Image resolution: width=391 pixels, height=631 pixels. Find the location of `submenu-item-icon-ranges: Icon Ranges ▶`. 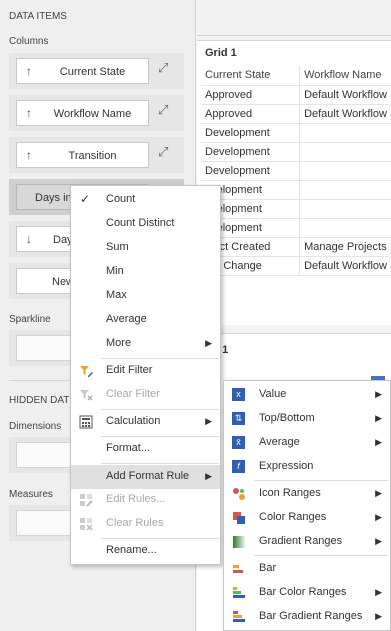

submenu-item-icon-ranges: Icon Ranges ▶ is located at coordinates (307, 494).